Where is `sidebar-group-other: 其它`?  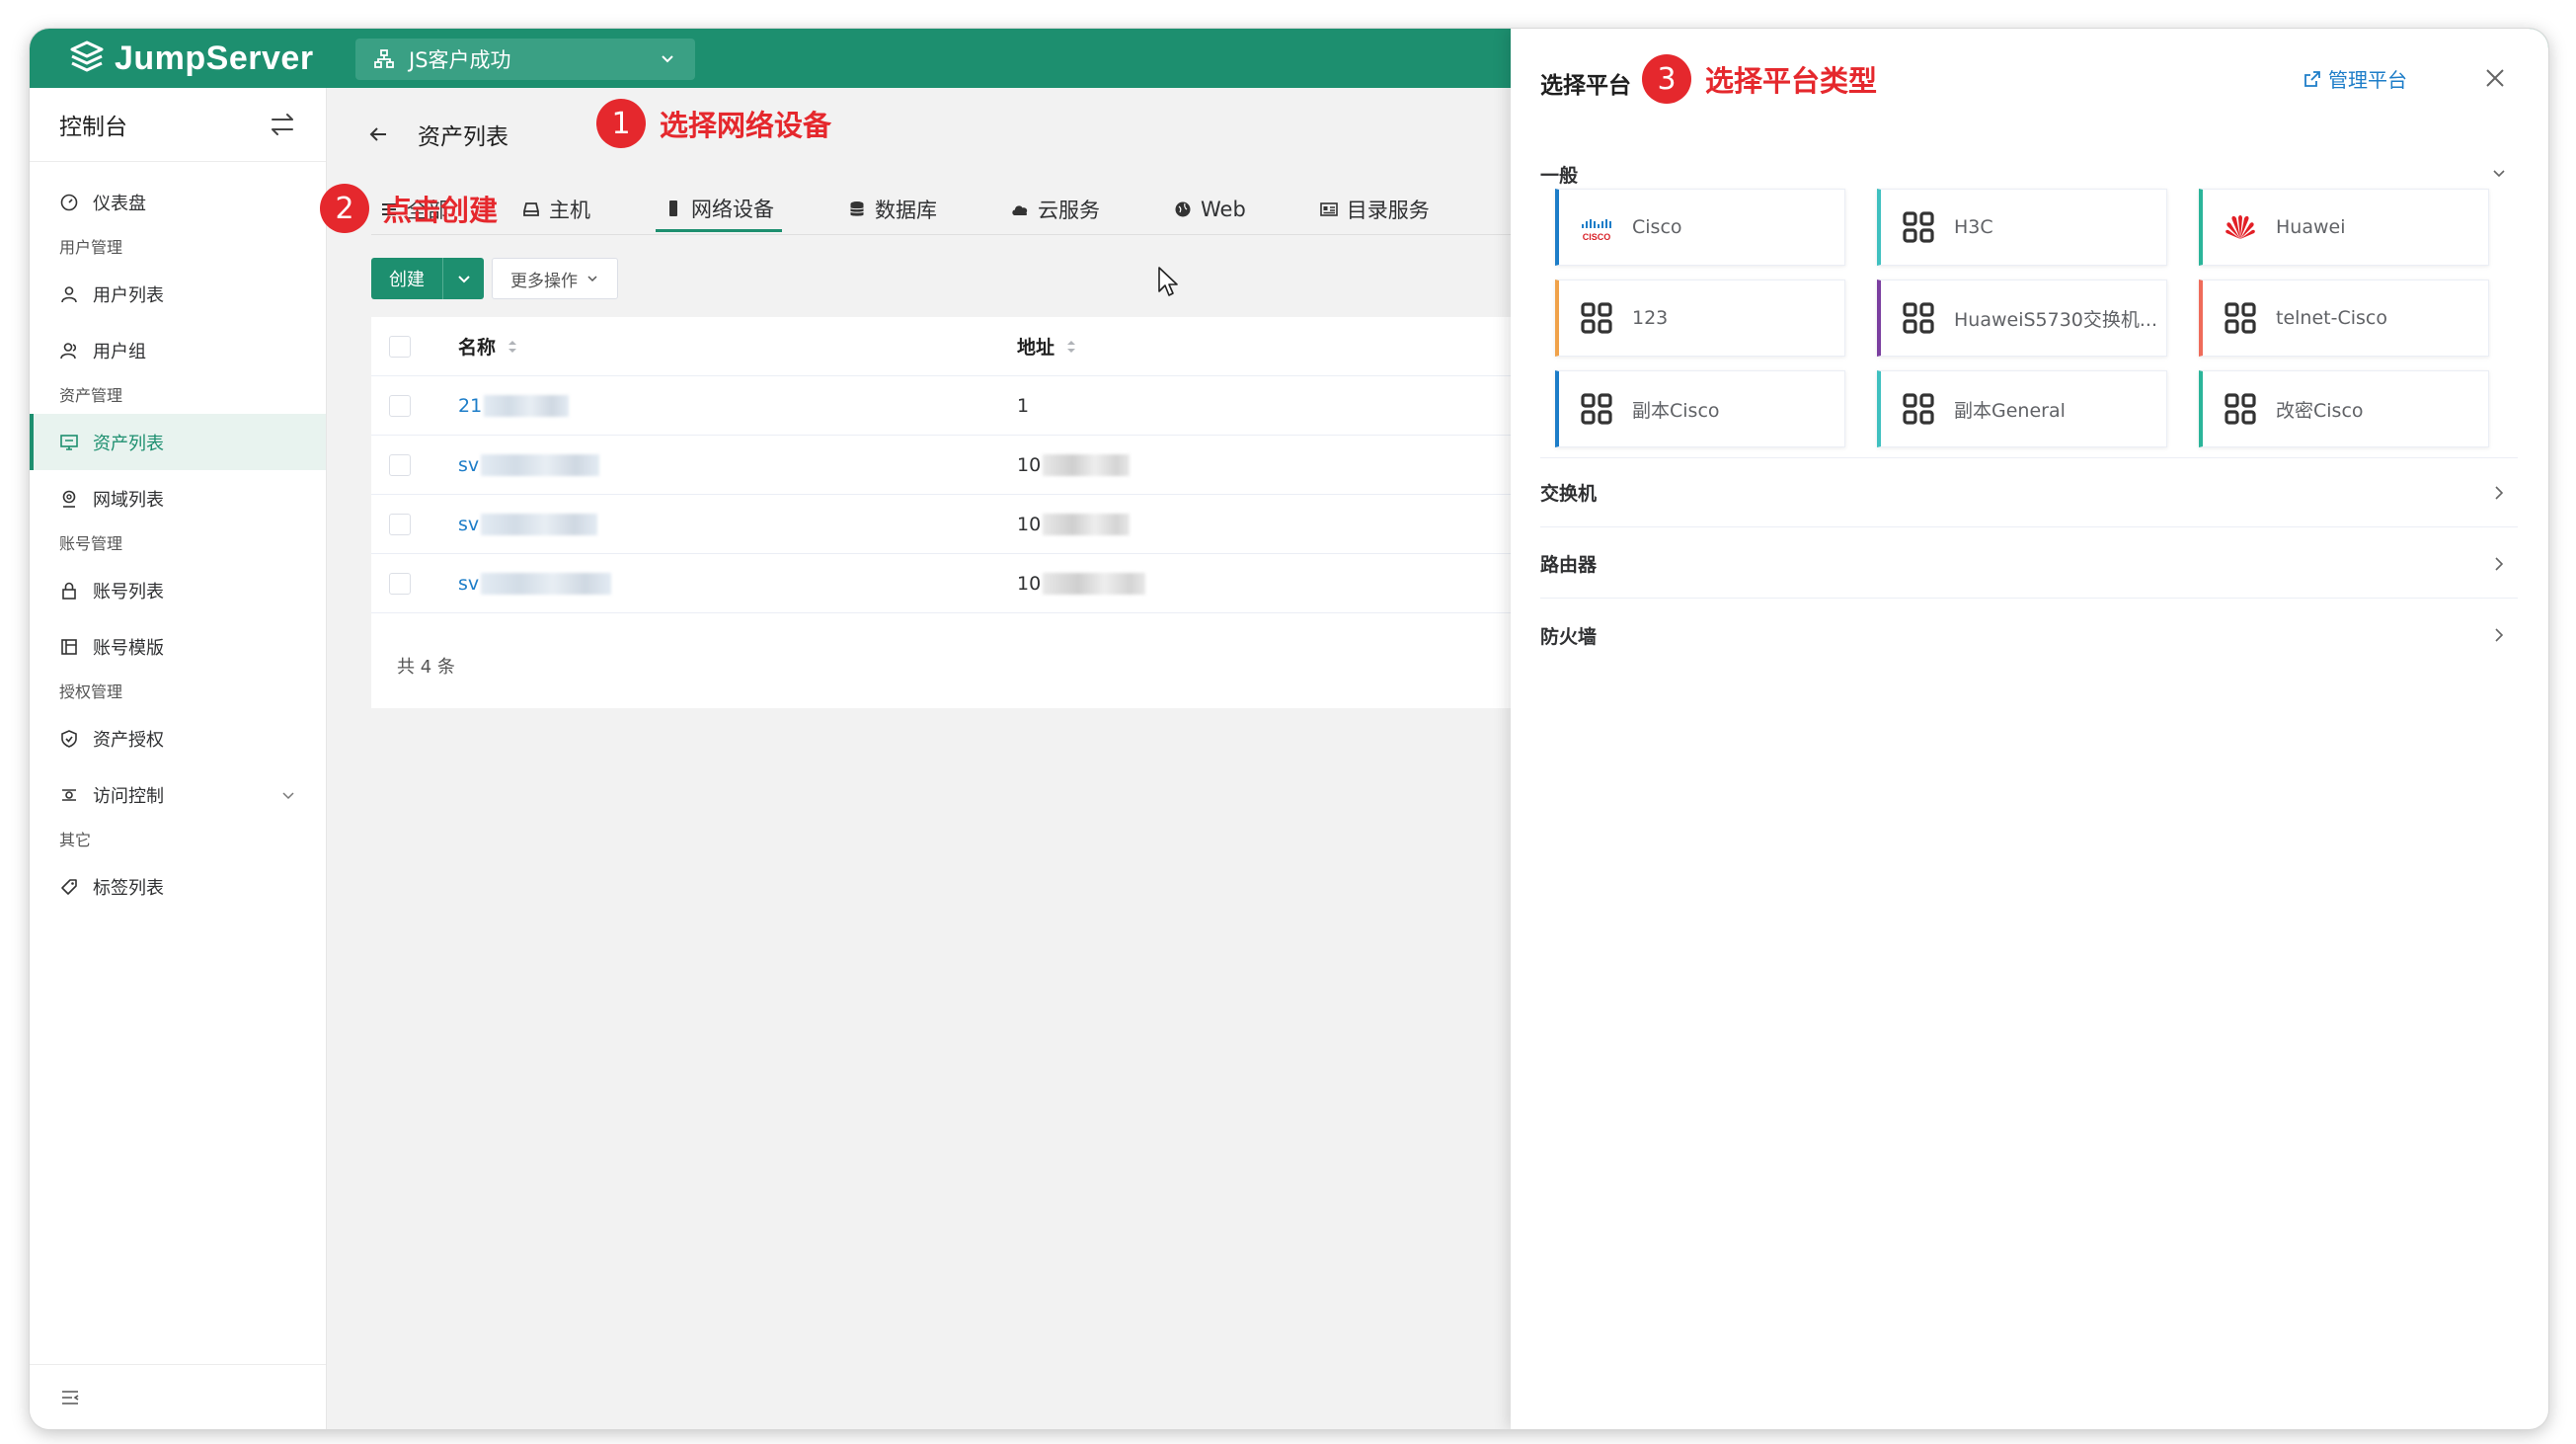 sidebar-group-other: 其它 is located at coordinates (75, 840).